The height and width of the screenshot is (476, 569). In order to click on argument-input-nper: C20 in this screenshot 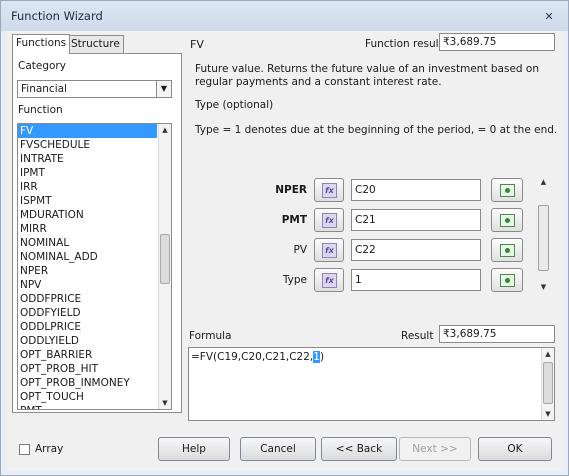, I will do `click(416, 190)`.